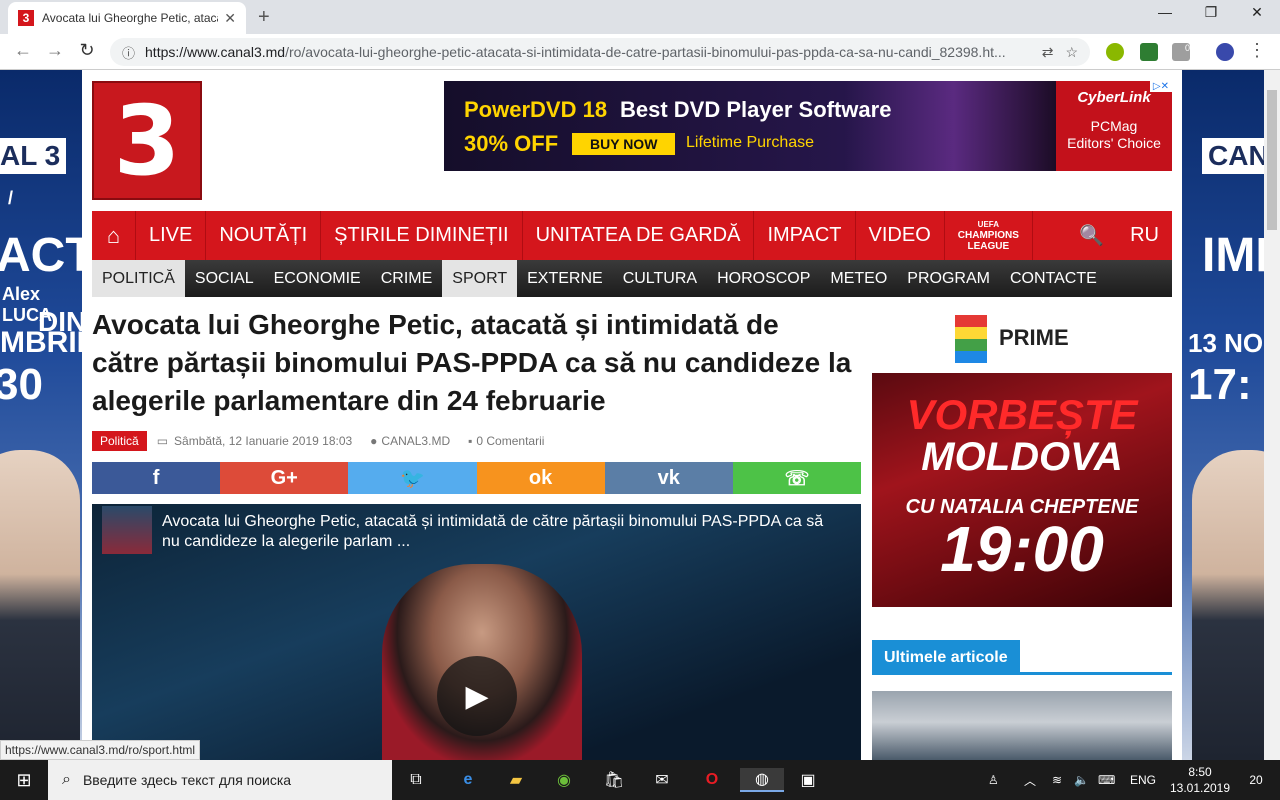  I want to click on side-impact-right: IMP, so click(1233, 255).